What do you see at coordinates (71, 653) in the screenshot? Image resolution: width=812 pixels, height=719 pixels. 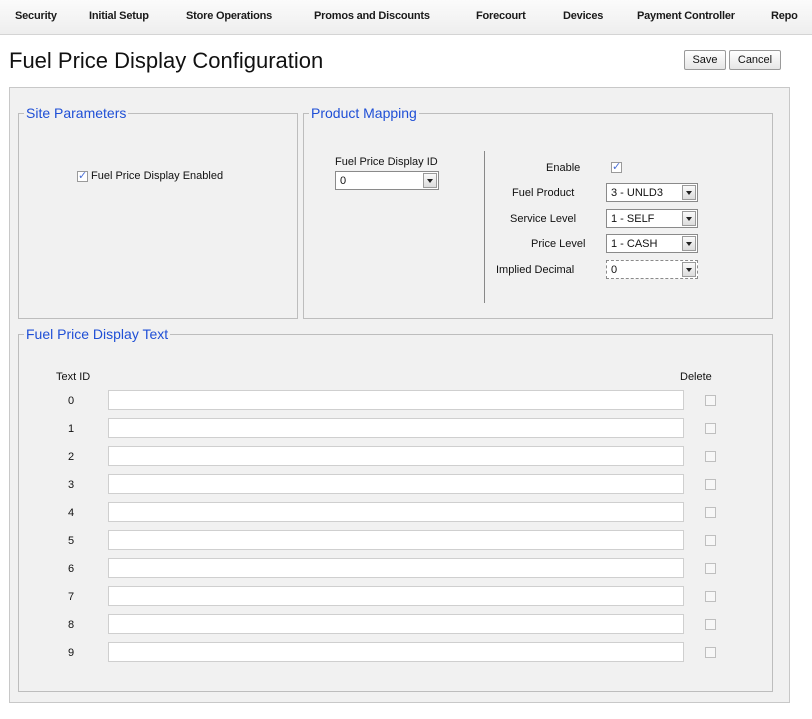 I see `text-id-9: 9` at bounding box center [71, 653].